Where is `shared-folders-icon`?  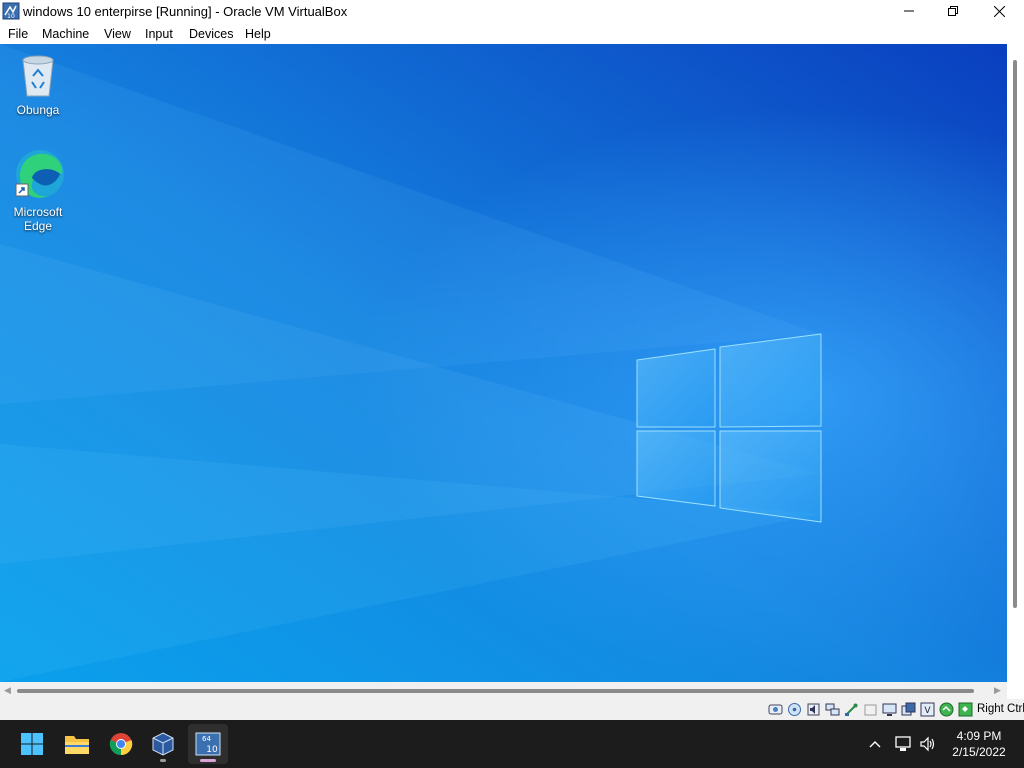
shared-folders-icon is located at coordinates (870, 709).